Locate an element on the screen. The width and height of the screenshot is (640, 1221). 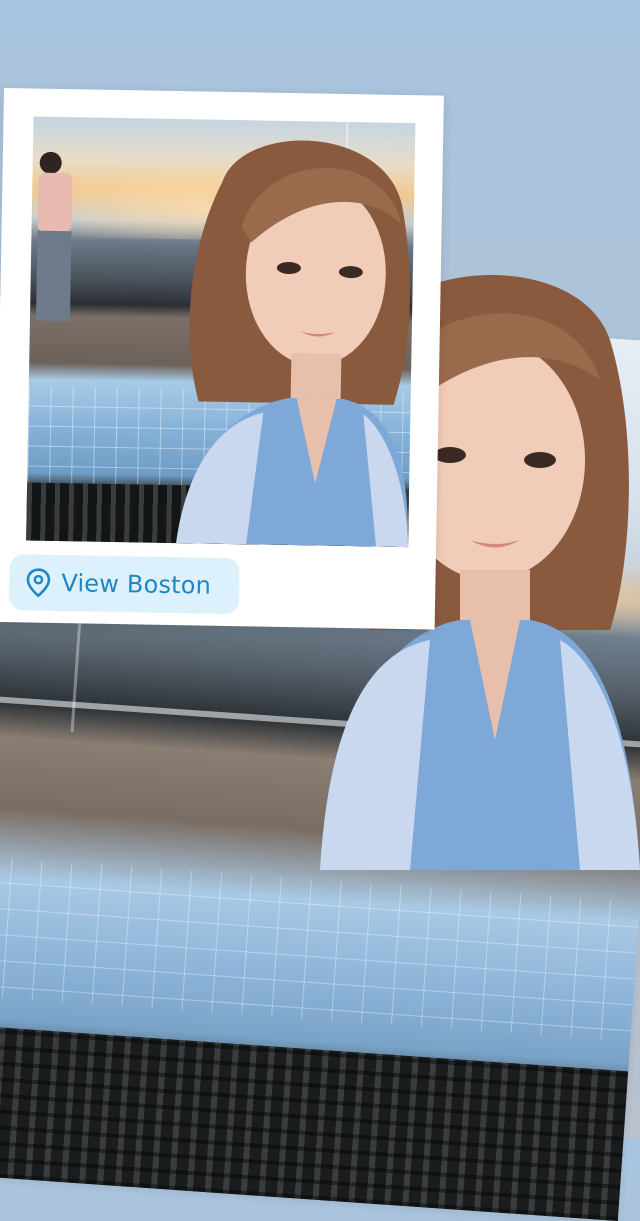
location-sticker: View Boston is located at coordinates (124, 584).